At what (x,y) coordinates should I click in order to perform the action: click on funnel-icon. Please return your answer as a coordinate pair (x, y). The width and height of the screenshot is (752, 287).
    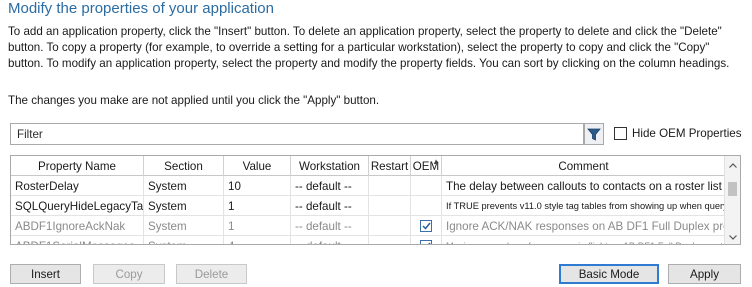
    Looking at the image, I should click on (594, 134).